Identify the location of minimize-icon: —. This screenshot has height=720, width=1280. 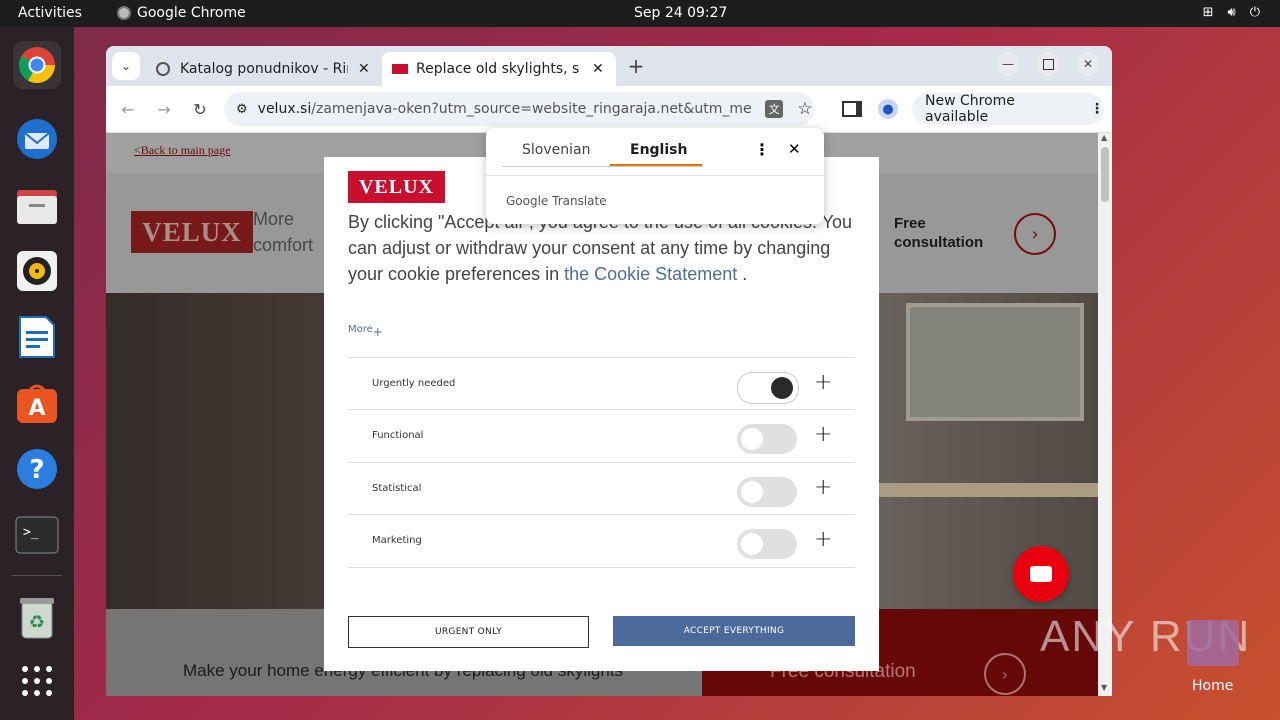
(1008, 64).